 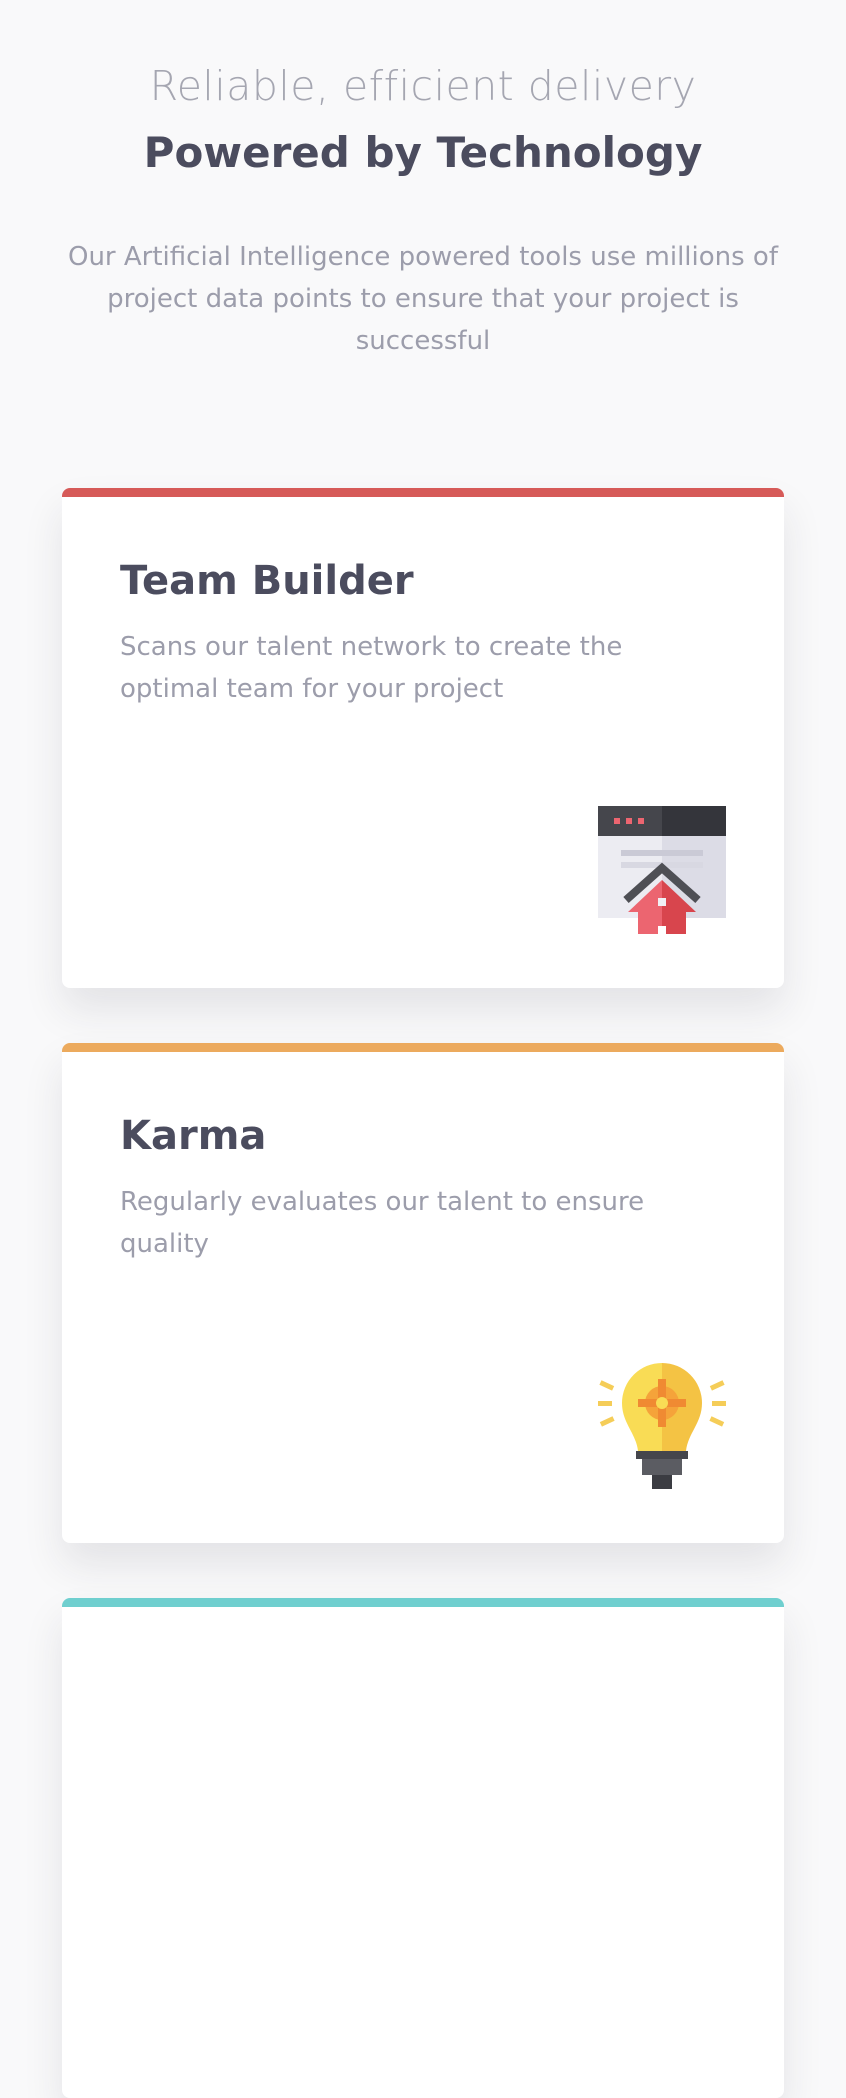 What do you see at coordinates (662, 1426) in the screenshot?
I see `lightbulb-gear-icon` at bounding box center [662, 1426].